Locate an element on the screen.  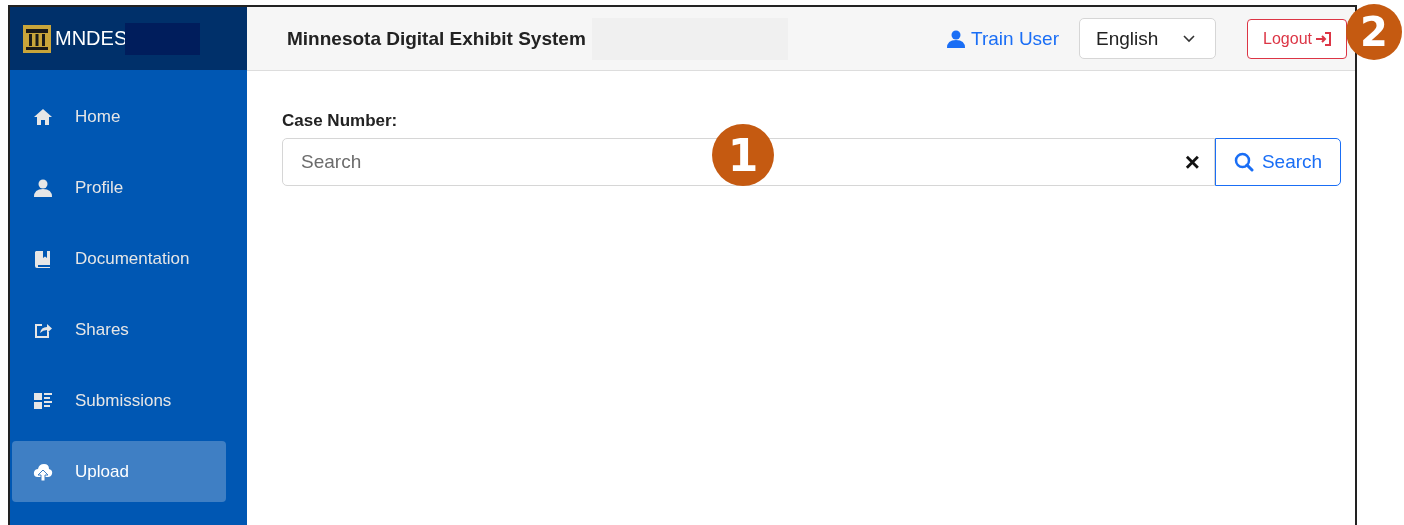
search-button: Search is located at coordinates (1278, 162).